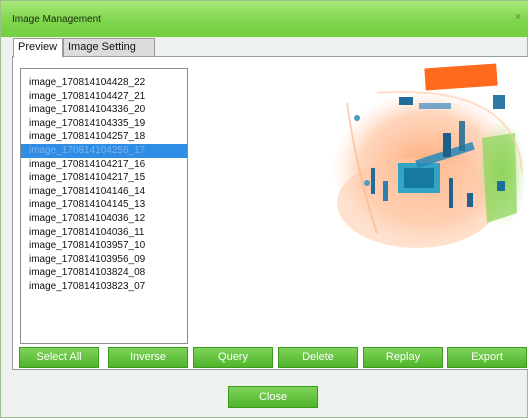 This screenshot has width=528, height=418. What do you see at coordinates (148, 357) in the screenshot?
I see `inverse-button: Inverse` at bounding box center [148, 357].